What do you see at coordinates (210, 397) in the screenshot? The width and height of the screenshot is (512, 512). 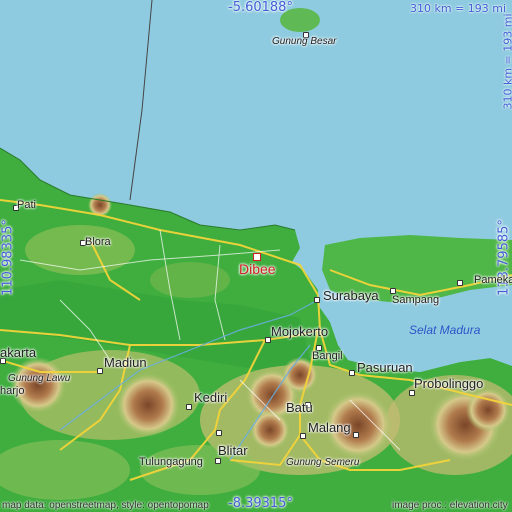 I see `place-label-kediri: Kediri` at bounding box center [210, 397].